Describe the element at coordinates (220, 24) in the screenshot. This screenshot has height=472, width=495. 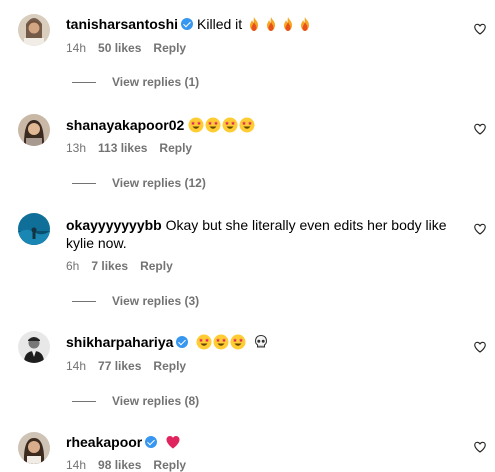
I see `comment-text: Killed it` at that location.